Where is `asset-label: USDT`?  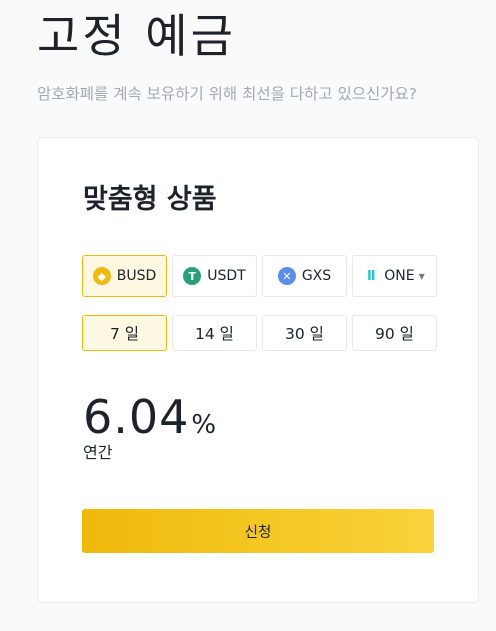
asset-label: USDT is located at coordinates (226, 276).